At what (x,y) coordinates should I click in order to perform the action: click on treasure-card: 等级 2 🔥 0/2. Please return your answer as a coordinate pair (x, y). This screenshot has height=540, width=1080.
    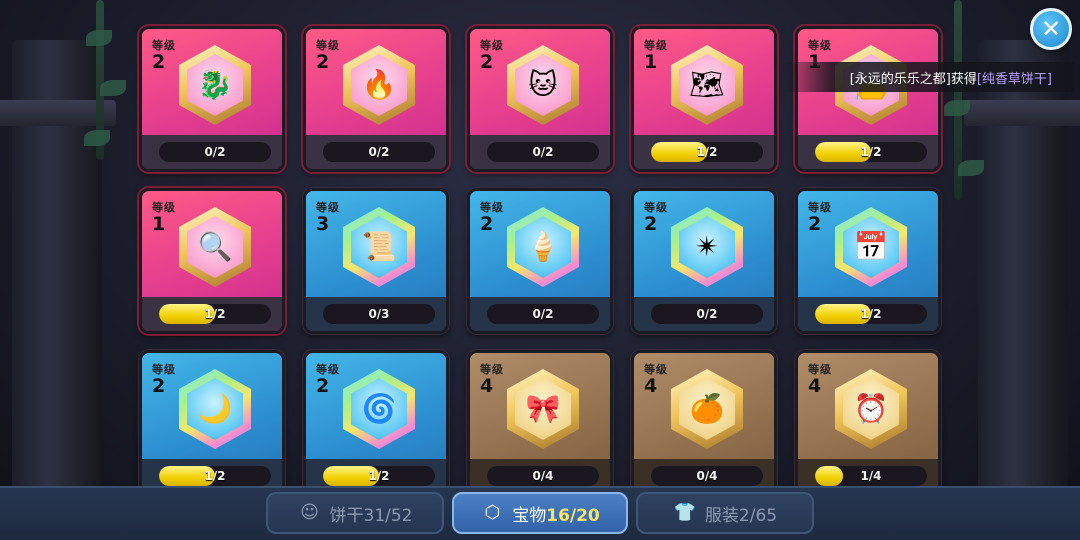
    Looking at the image, I should click on (376, 99).